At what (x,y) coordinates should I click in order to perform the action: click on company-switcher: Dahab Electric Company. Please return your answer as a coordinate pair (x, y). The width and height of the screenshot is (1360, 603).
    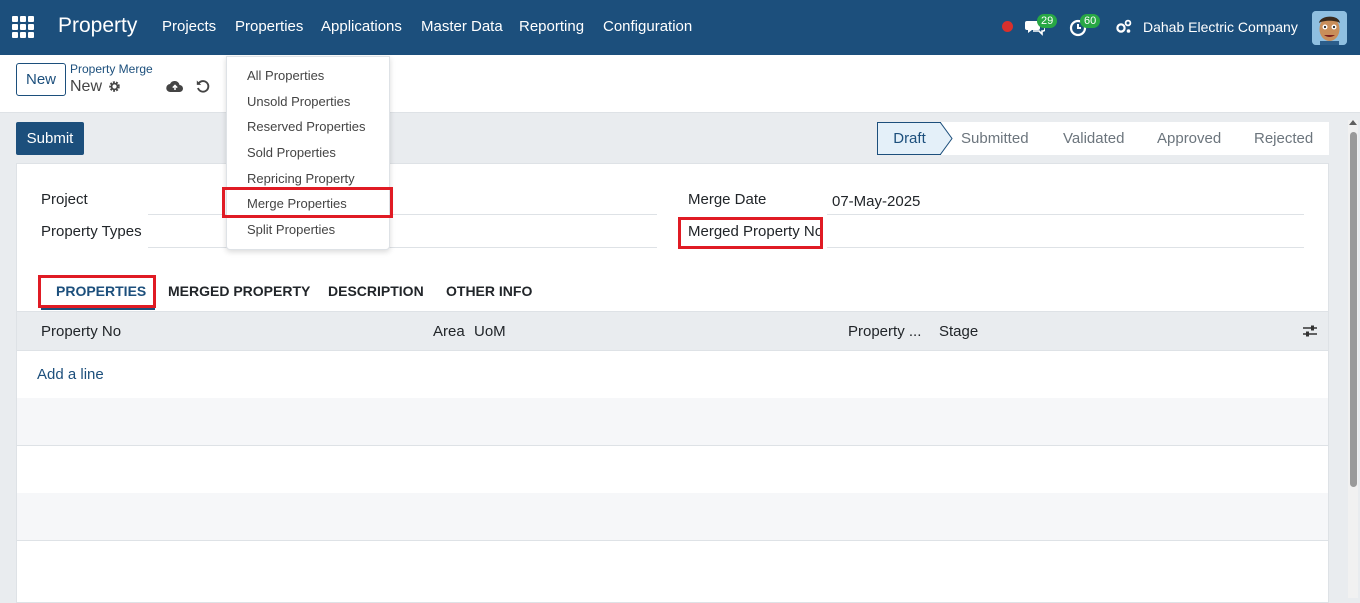
    Looking at the image, I should click on (1220, 27).